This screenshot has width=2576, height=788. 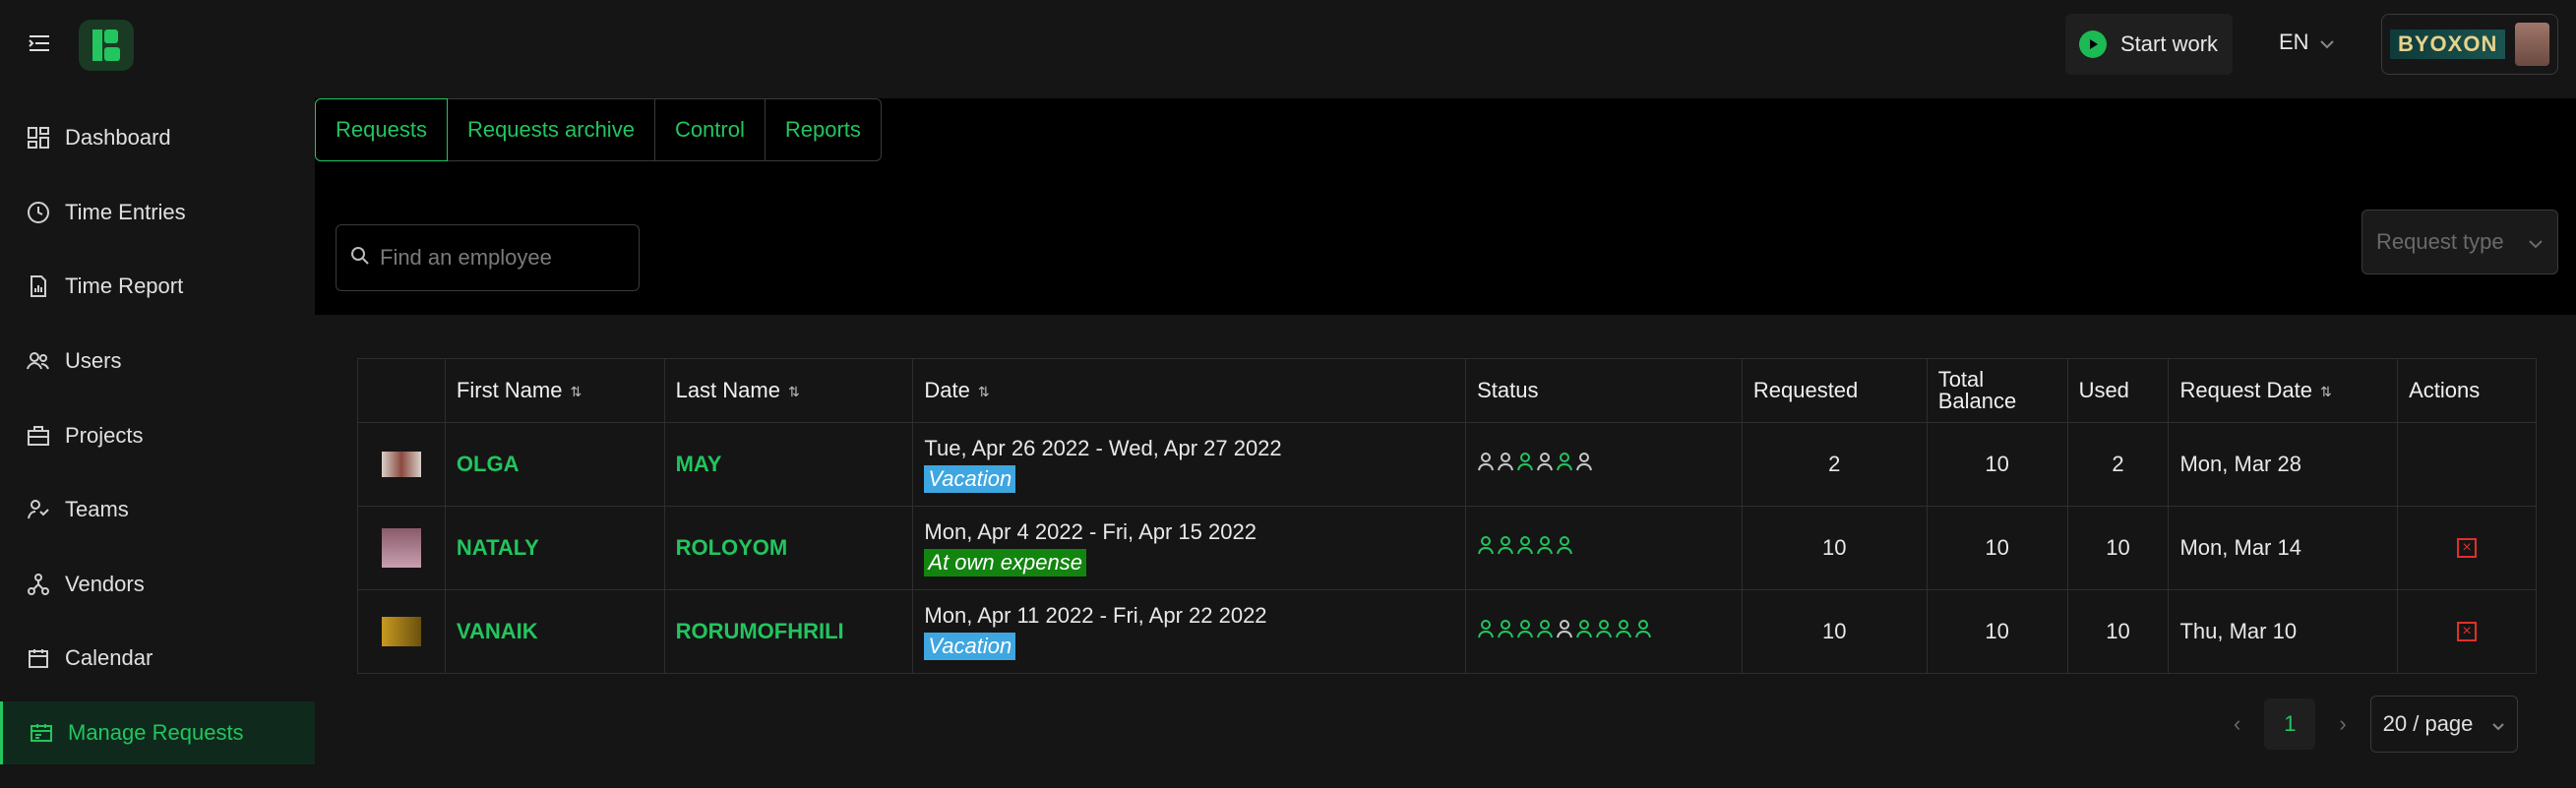 What do you see at coordinates (93, 360) in the screenshot?
I see `sidebar-item-label: Users` at bounding box center [93, 360].